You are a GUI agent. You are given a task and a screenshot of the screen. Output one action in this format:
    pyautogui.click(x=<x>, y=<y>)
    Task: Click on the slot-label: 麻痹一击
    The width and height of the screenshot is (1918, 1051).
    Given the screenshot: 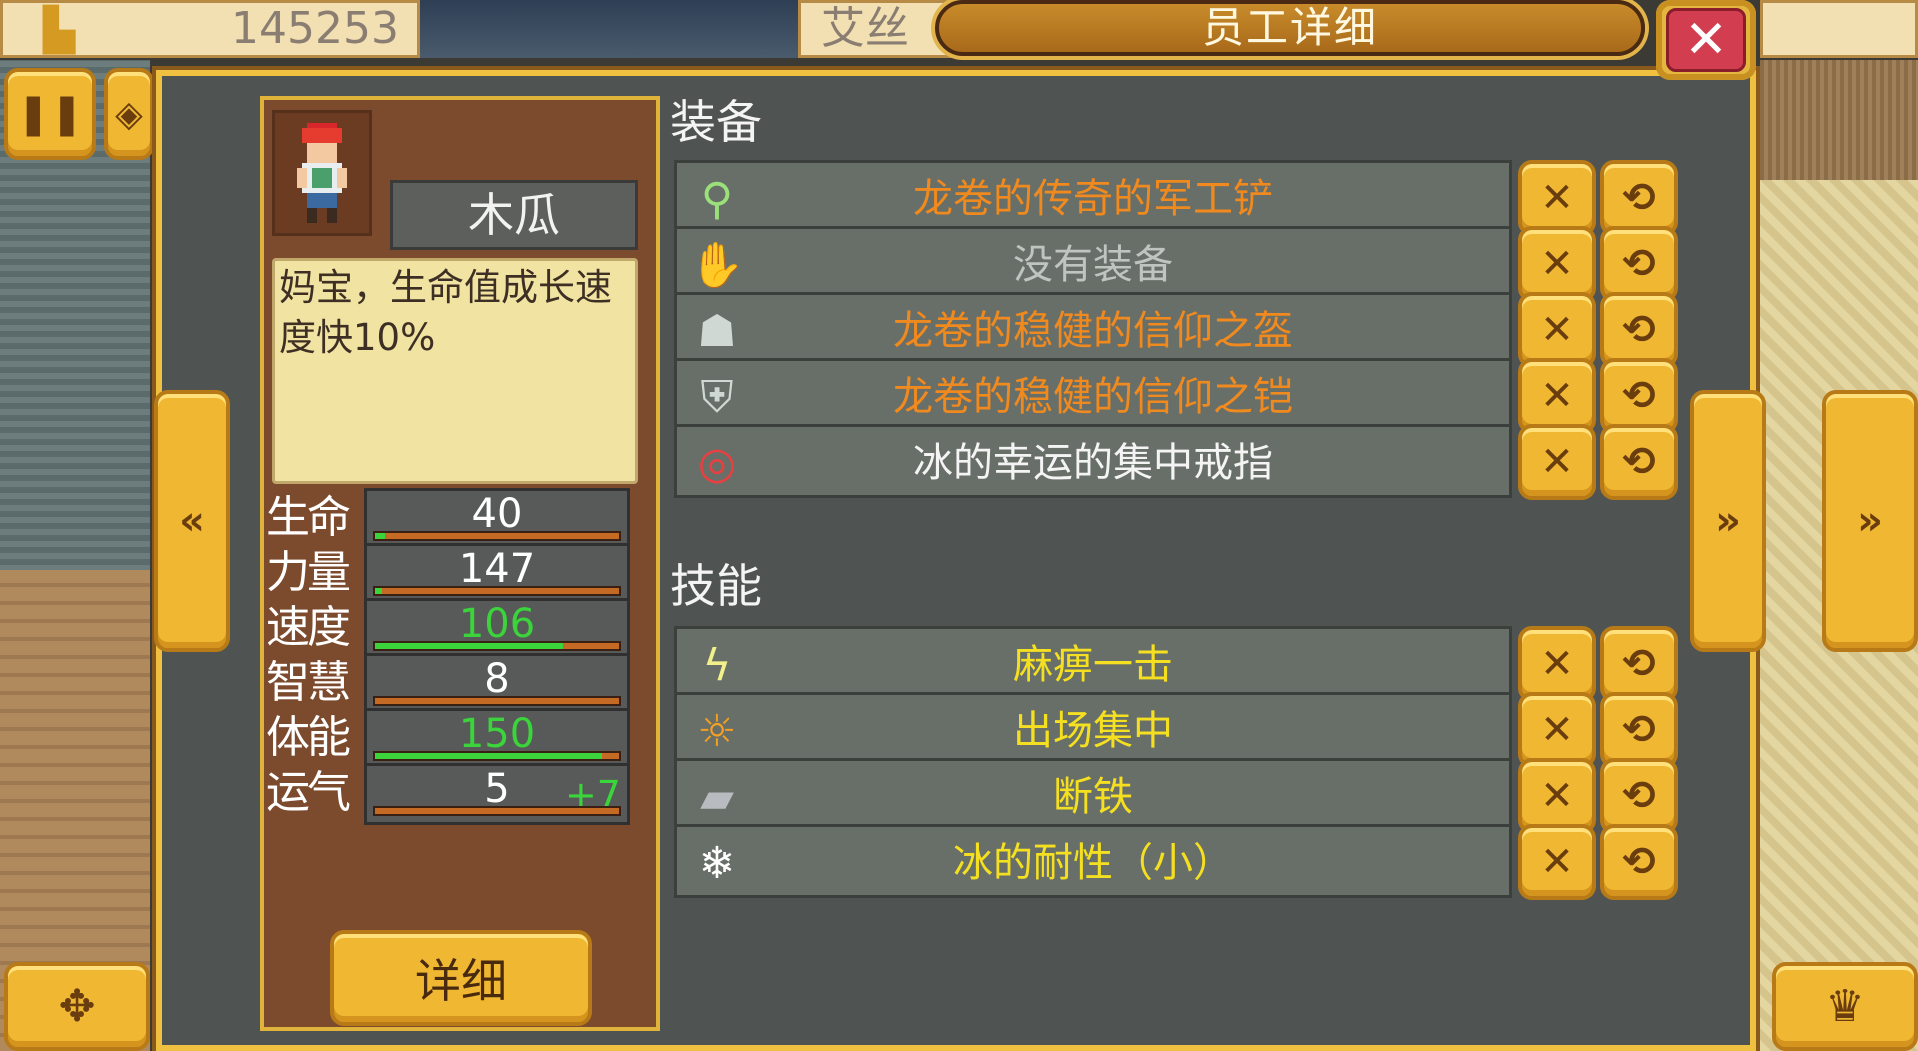 What is the action you would take?
    pyautogui.click(x=1093, y=665)
    